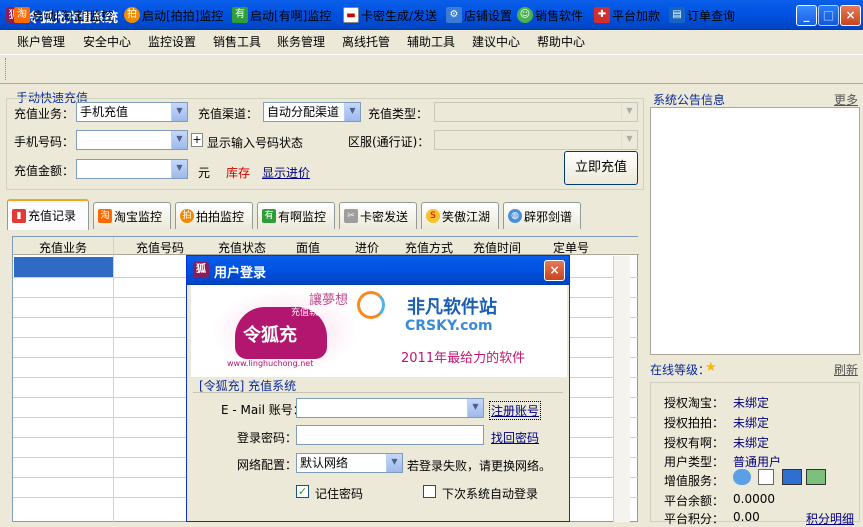 This screenshot has width=863, height=527. What do you see at coordinates (378, 215) in the screenshot?
I see `tab-card-send: ✂ 卡密发送` at bounding box center [378, 215].